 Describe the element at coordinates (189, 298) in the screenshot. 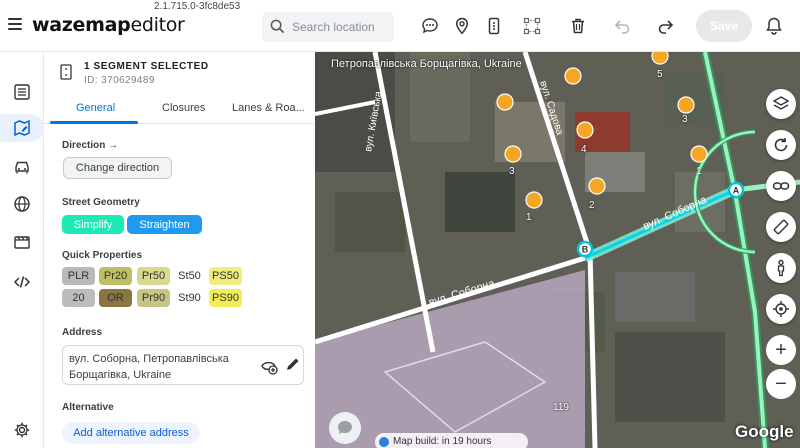

I see `qp-st90: St90` at that location.